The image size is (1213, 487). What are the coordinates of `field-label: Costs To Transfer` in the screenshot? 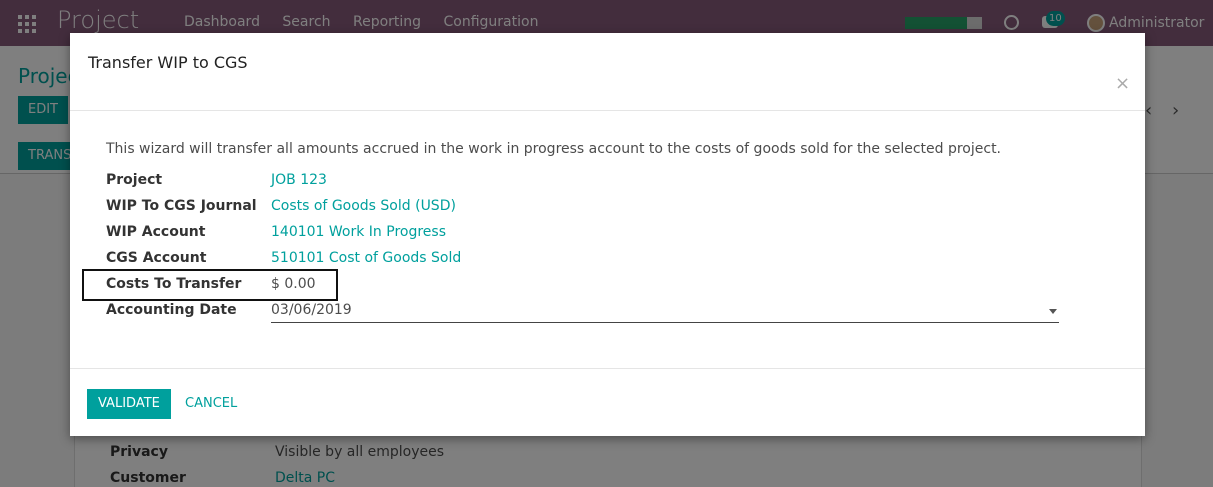 It's located at (174, 284).